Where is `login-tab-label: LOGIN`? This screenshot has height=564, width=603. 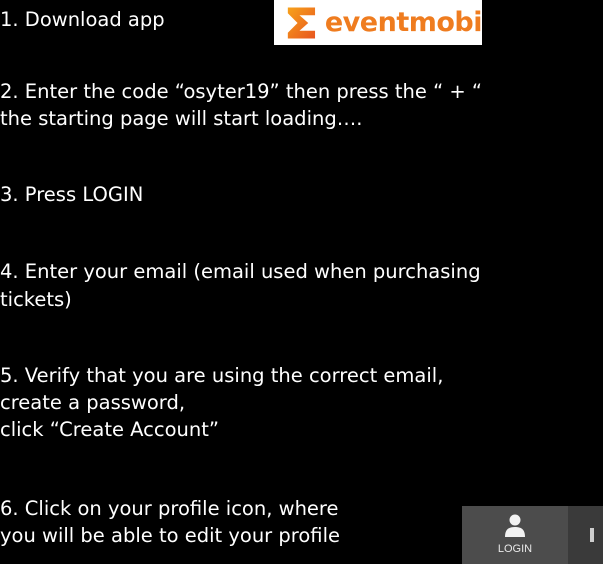
login-tab-label: LOGIN is located at coordinates (515, 549).